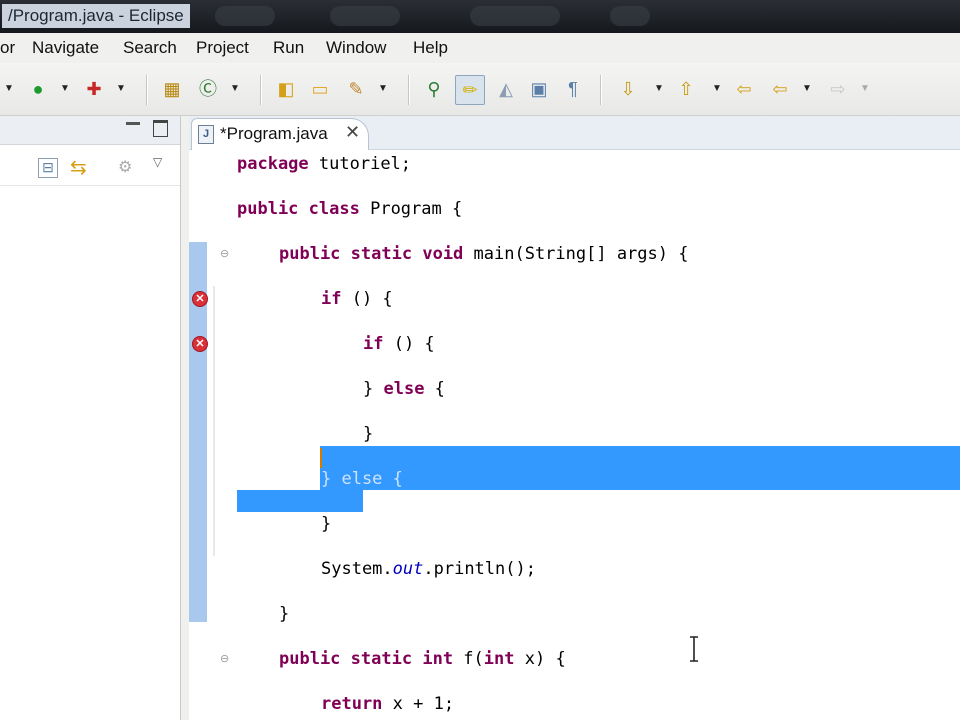 The image size is (960, 720). I want to click on sash, so click(185, 418).